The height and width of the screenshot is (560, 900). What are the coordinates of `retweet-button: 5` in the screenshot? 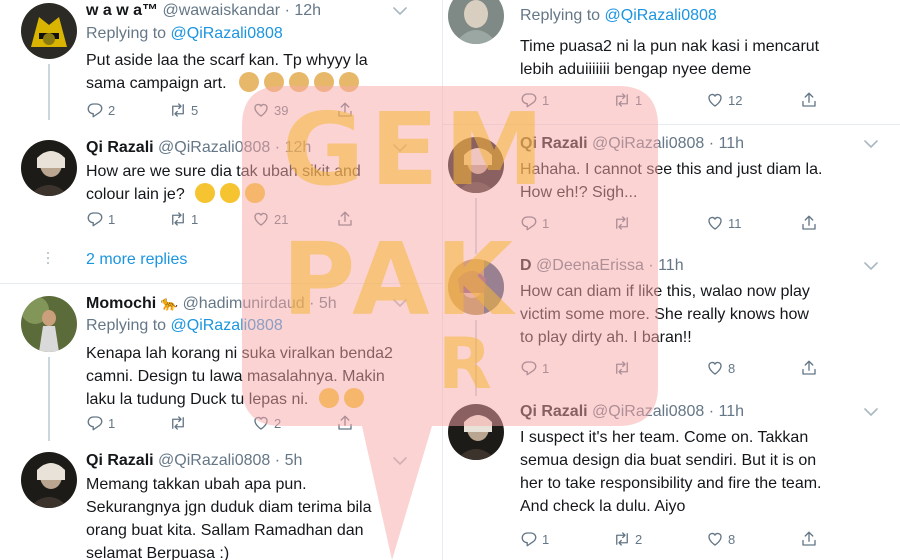 It's located at (183, 110).